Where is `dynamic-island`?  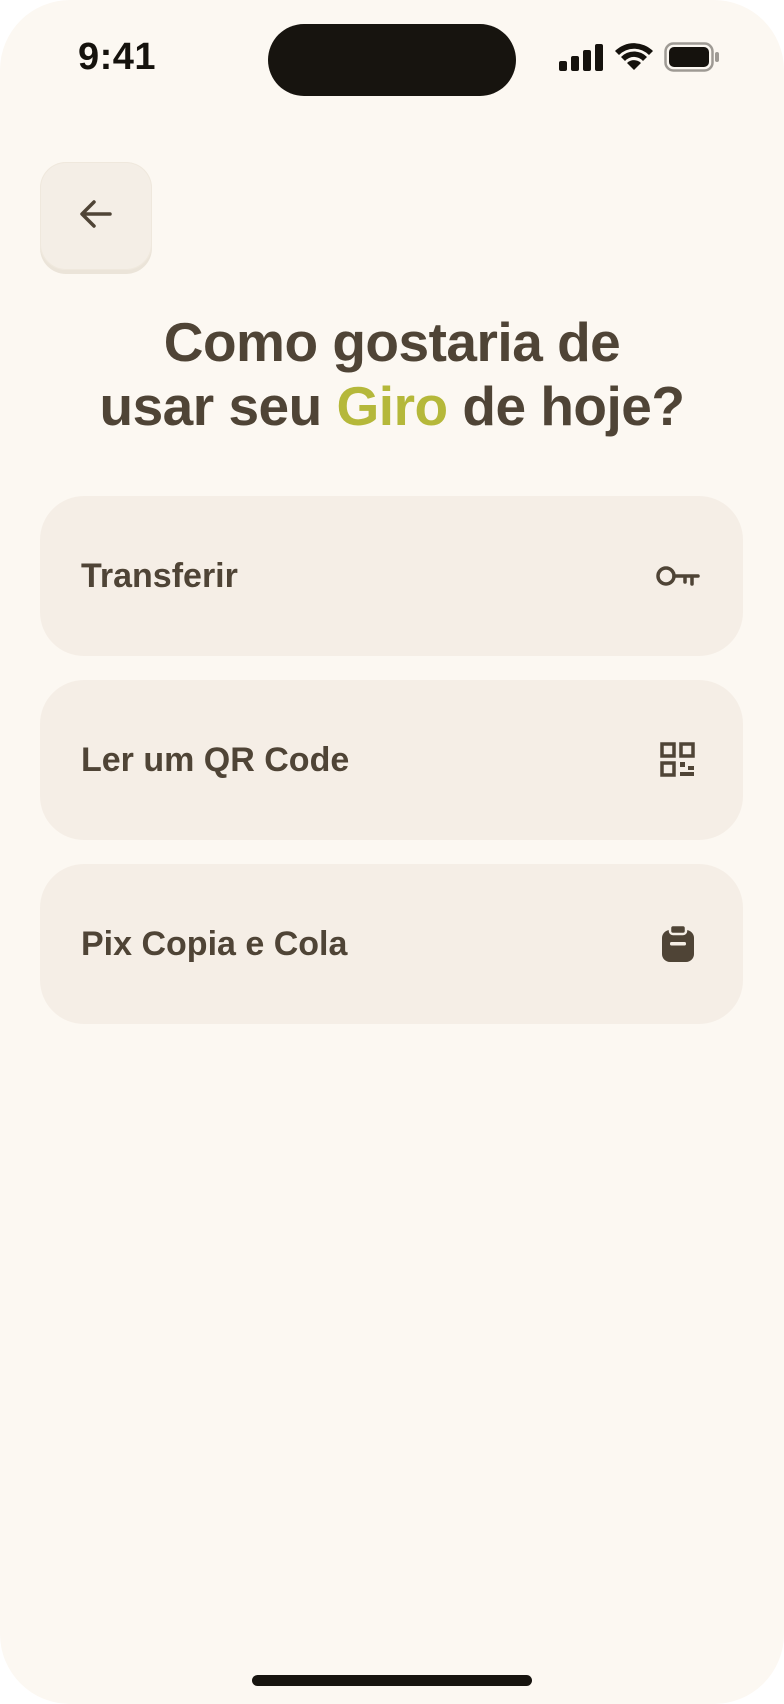 dynamic-island is located at coordinates (392, 60).